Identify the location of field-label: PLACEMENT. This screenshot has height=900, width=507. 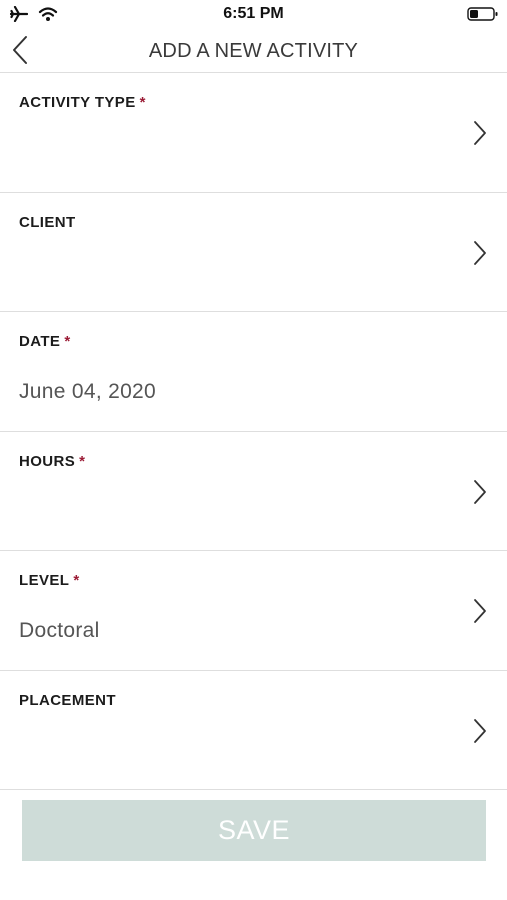
(67, 700).